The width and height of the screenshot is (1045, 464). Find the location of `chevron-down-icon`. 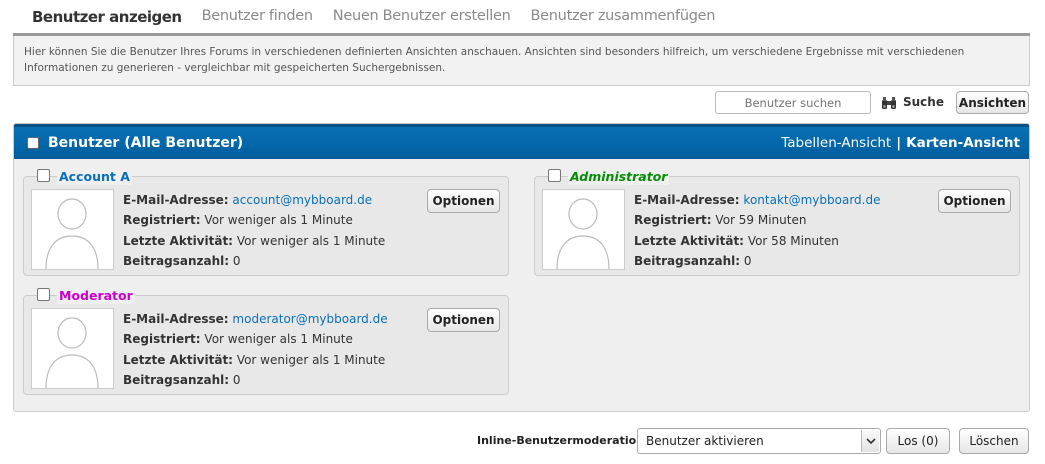

chevron-down-icon is located at coordinates (870, 441).